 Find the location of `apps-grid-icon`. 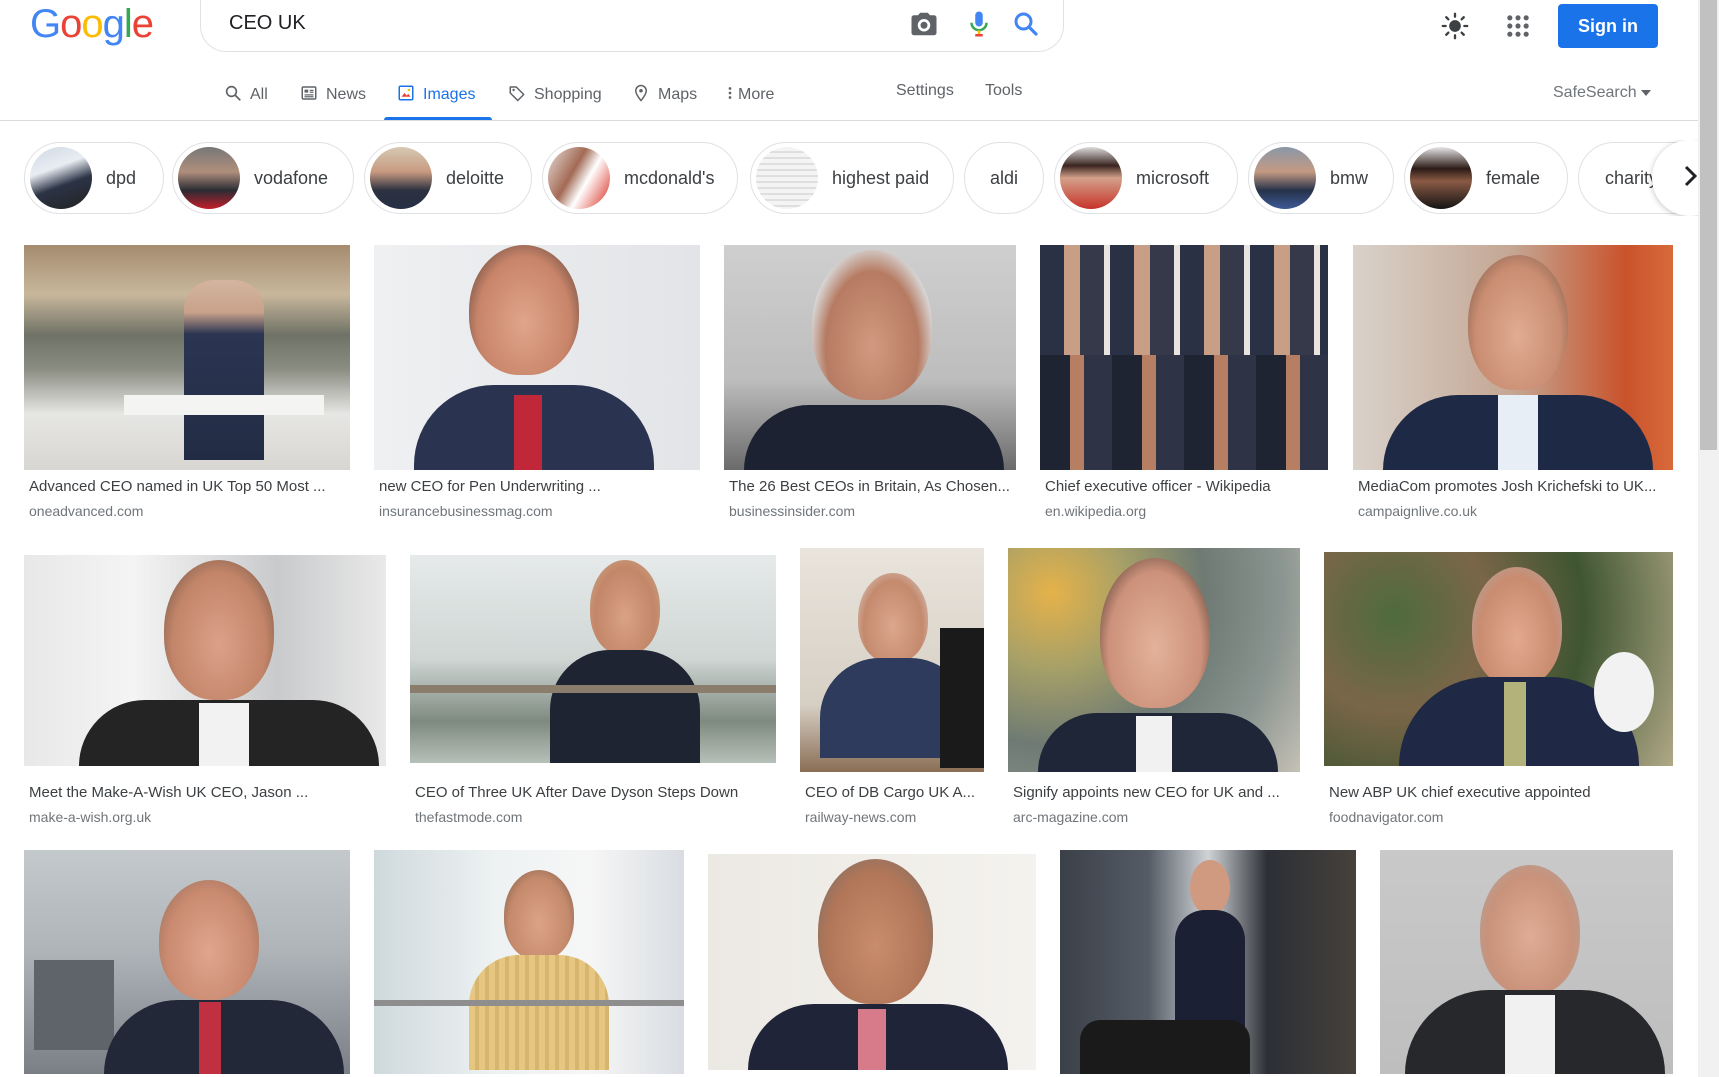

apps-grid-icon is located at coordinates (1518, 26).